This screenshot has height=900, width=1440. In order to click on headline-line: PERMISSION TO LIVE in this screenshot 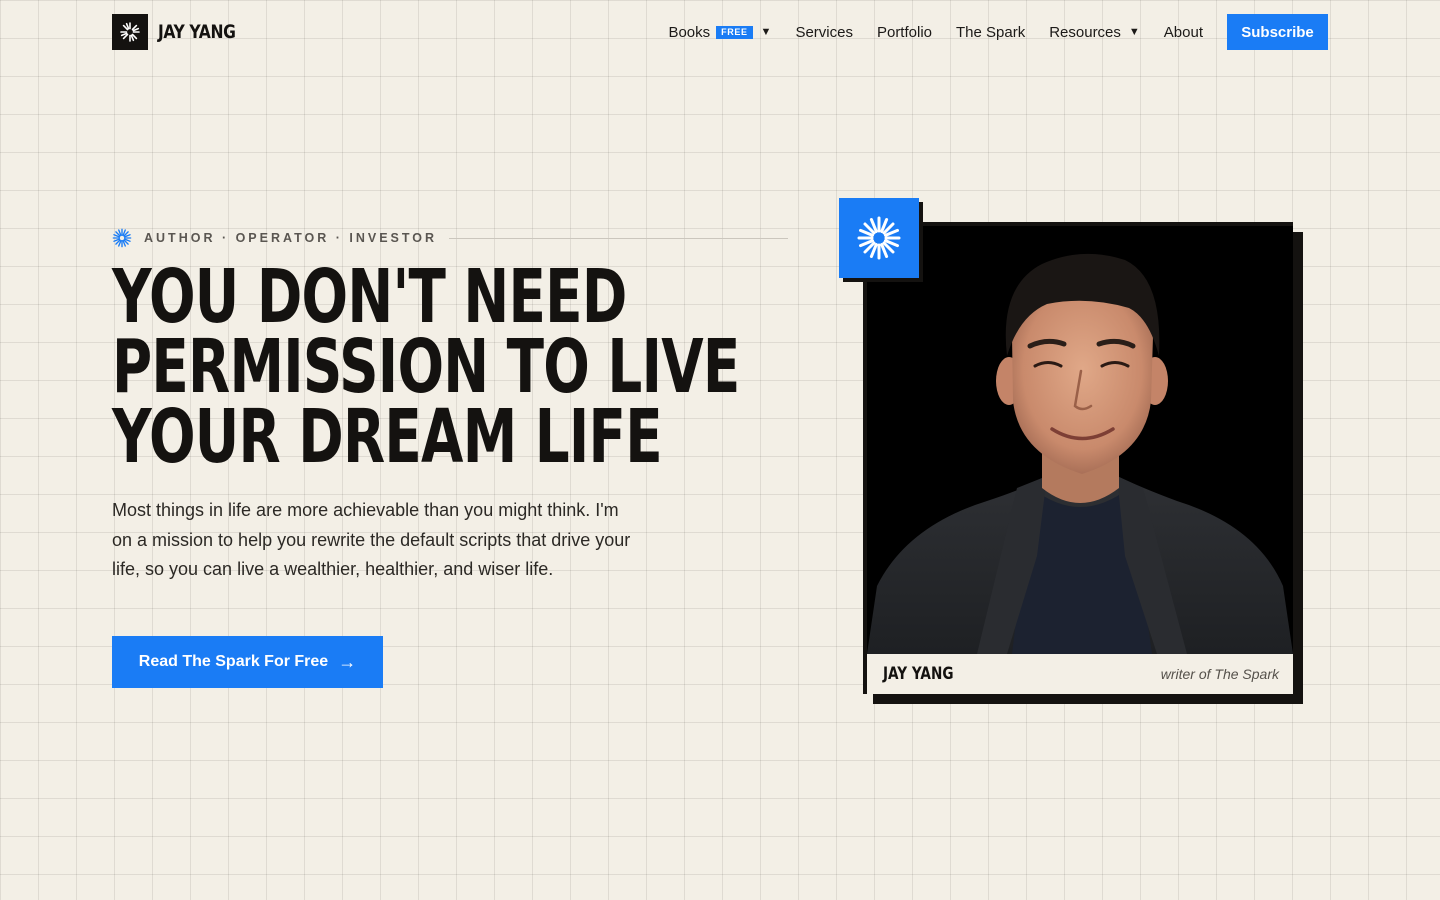, I will do `click(426, 367)`.